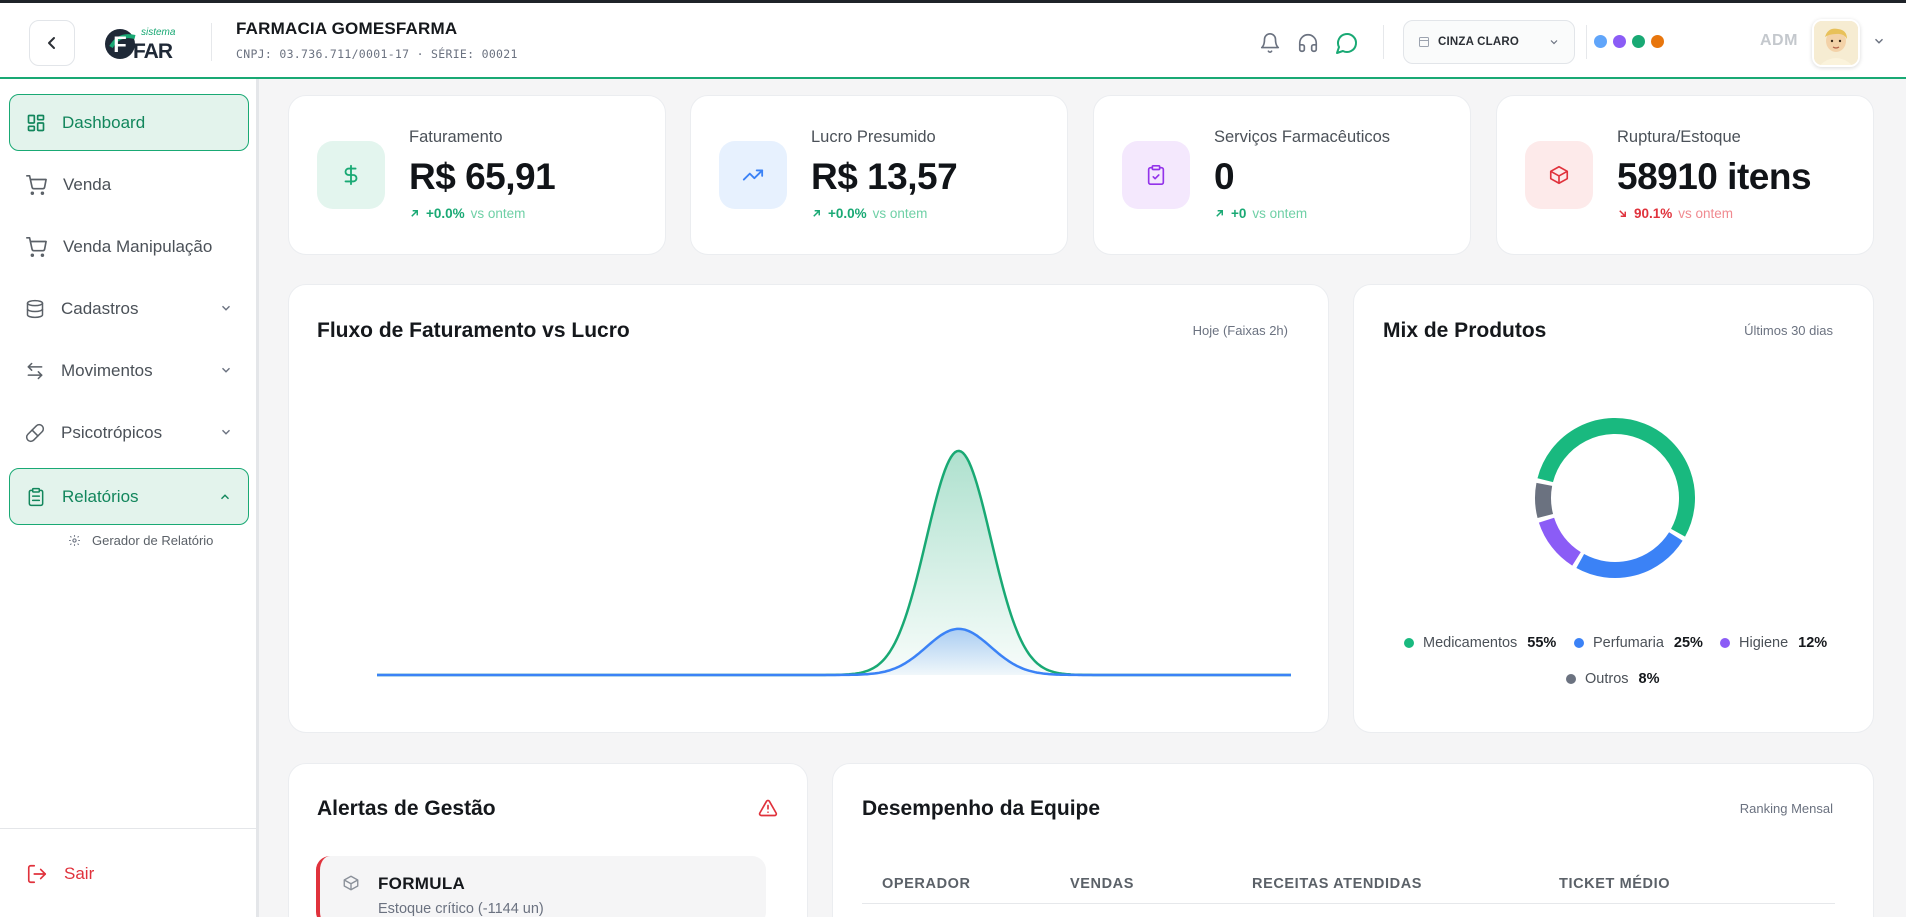 The width and height of the screenshot is (1906, 917). I want to click on chat-button, so click(1347, 43).